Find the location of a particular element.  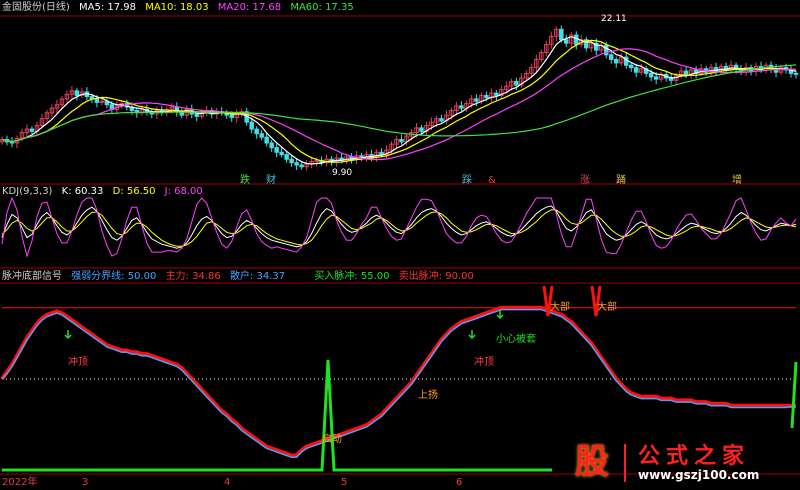

marker-and: & is located at coordinates (492, 180).